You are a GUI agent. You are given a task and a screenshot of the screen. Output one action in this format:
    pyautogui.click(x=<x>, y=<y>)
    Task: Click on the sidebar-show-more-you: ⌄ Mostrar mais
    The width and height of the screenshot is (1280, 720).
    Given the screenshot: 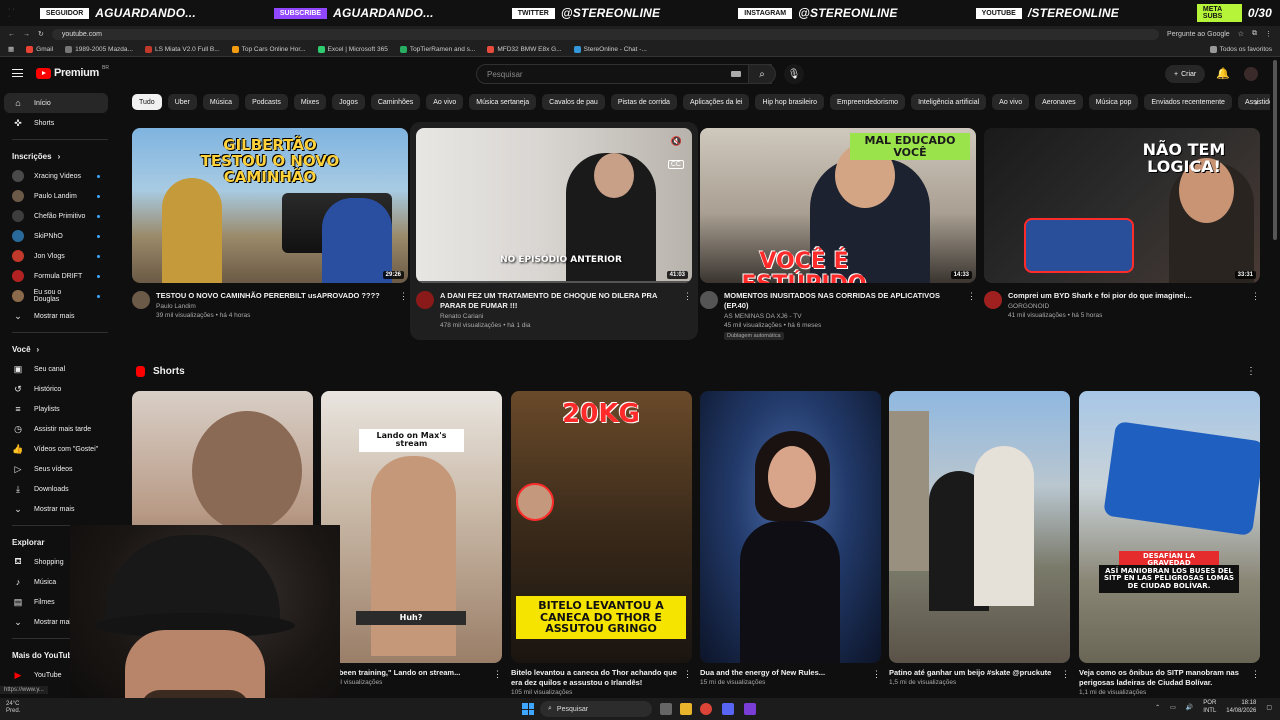 What is the action you would take?
    pyautogui.click(x=60, y=509)
    